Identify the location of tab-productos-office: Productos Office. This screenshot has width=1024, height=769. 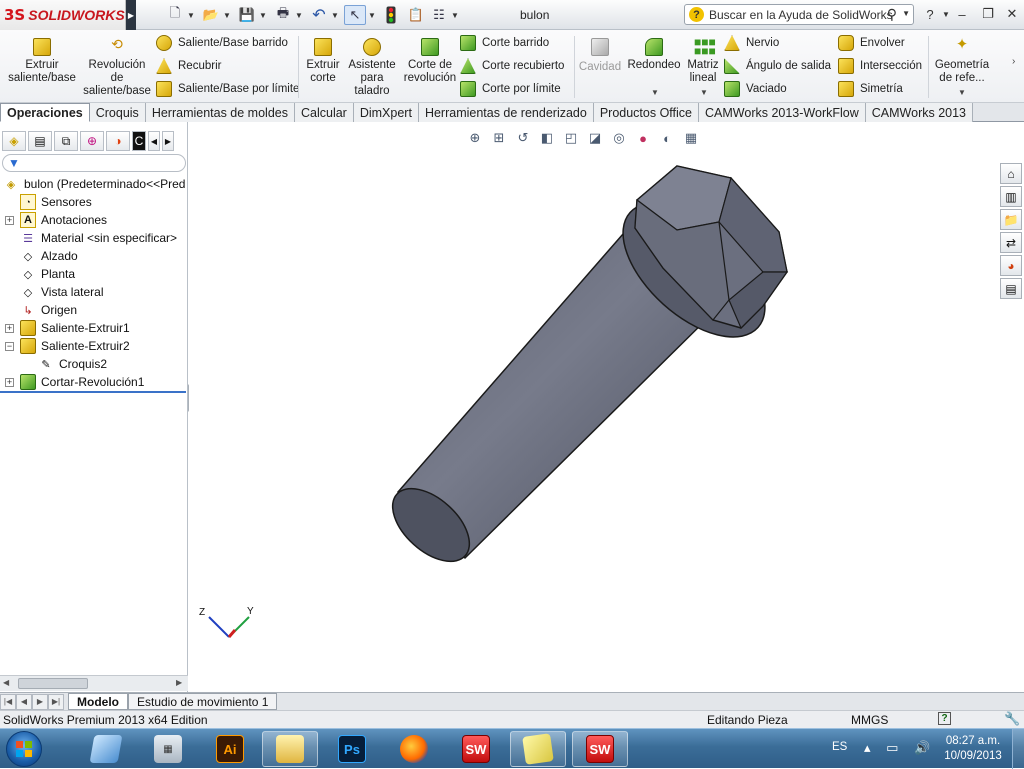
(646, 112).